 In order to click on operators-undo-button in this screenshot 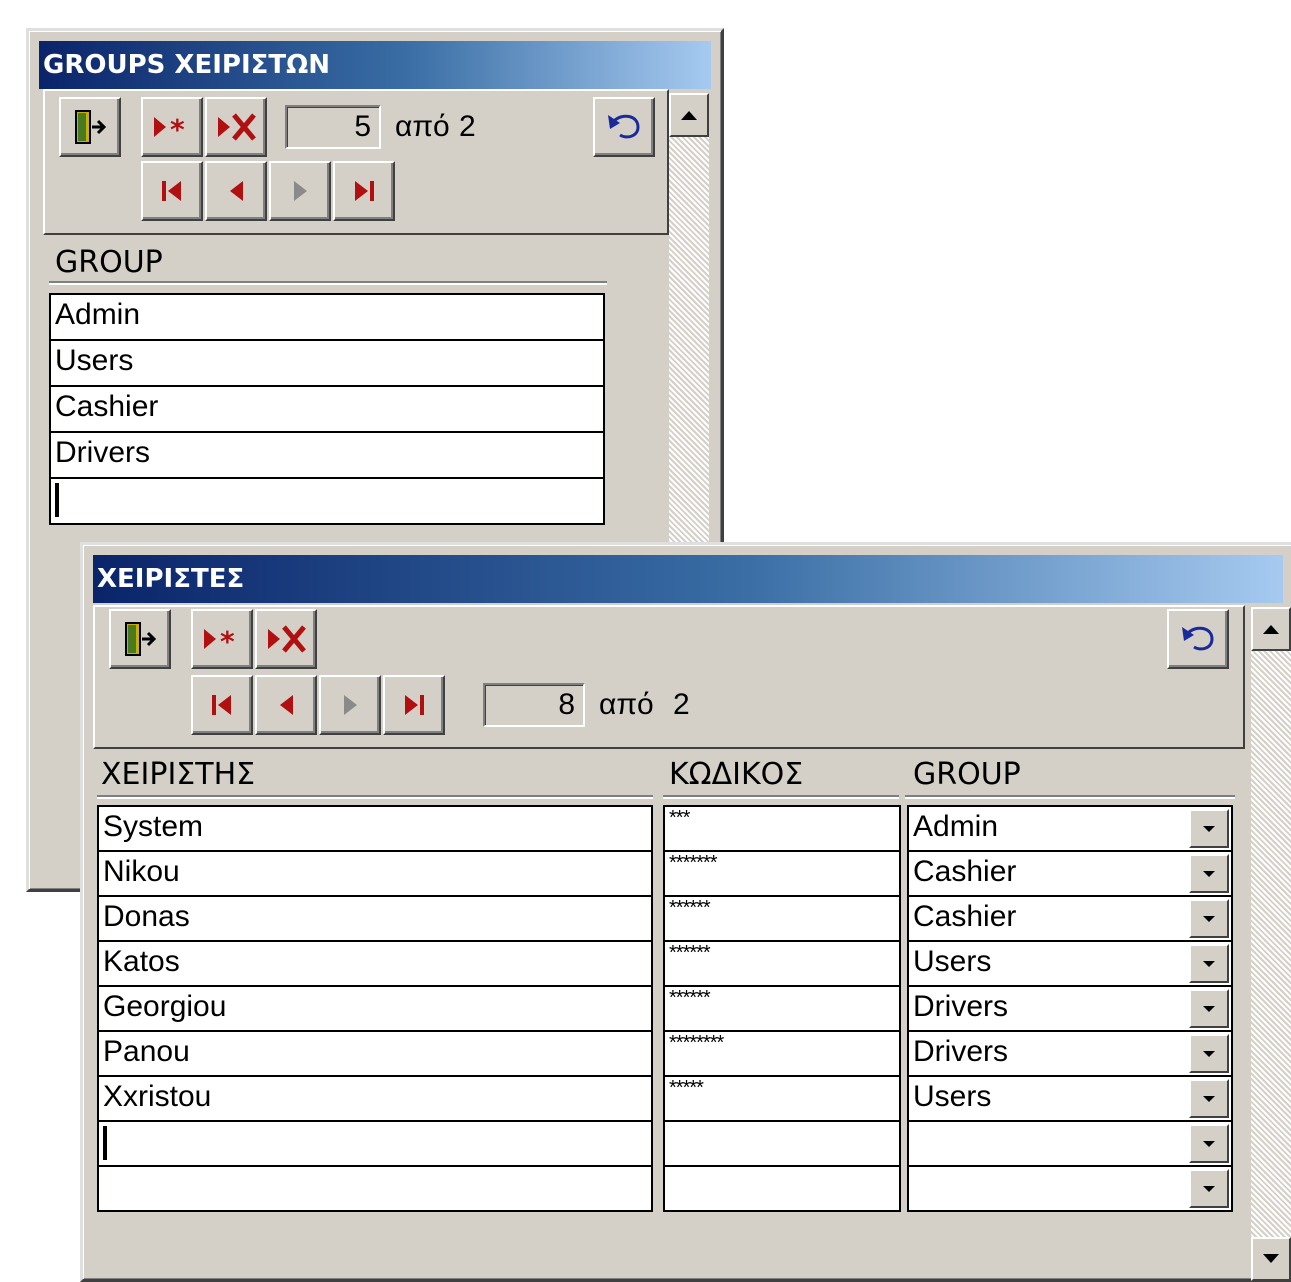, I will do `click(1198, 639)`.